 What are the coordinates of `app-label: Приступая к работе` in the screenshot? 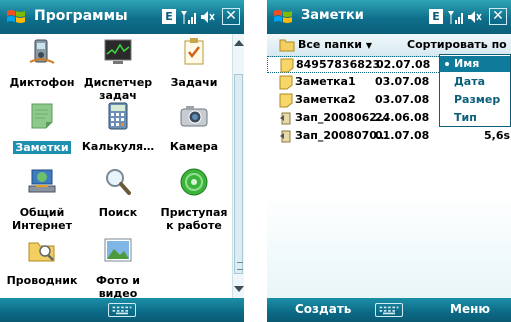 It's located at (194, 219).